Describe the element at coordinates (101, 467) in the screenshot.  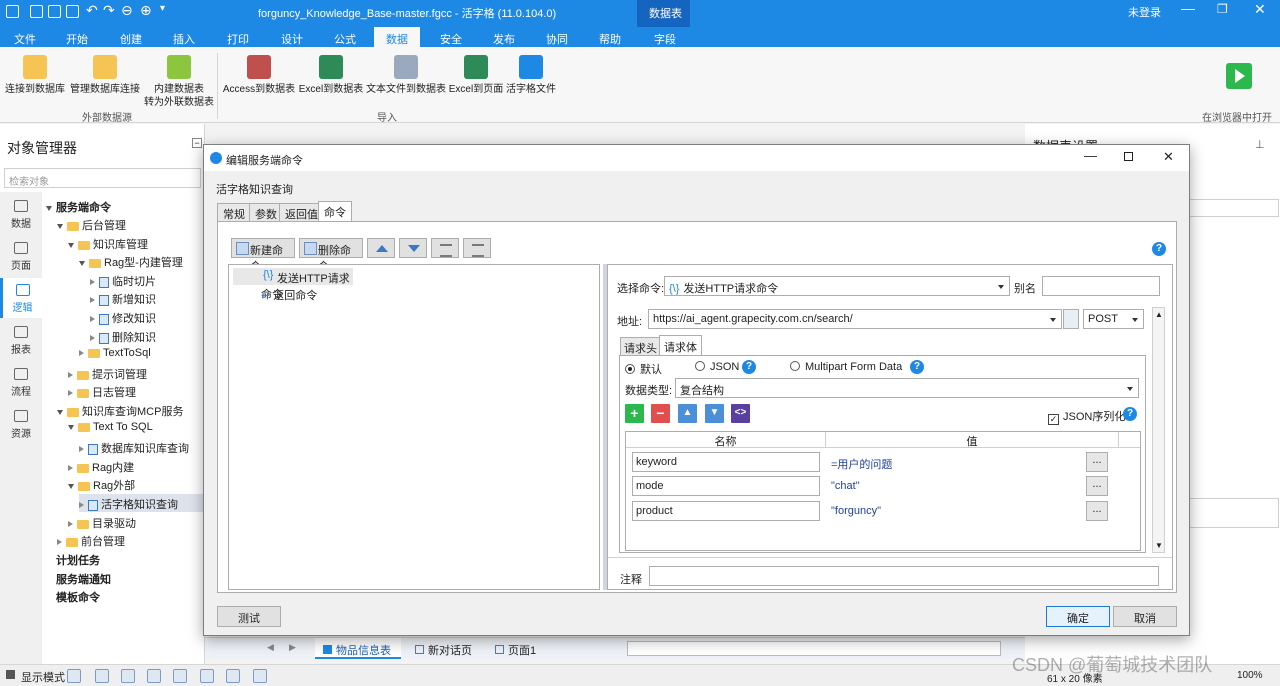
I see `tree-node: Rag内建` at that location.